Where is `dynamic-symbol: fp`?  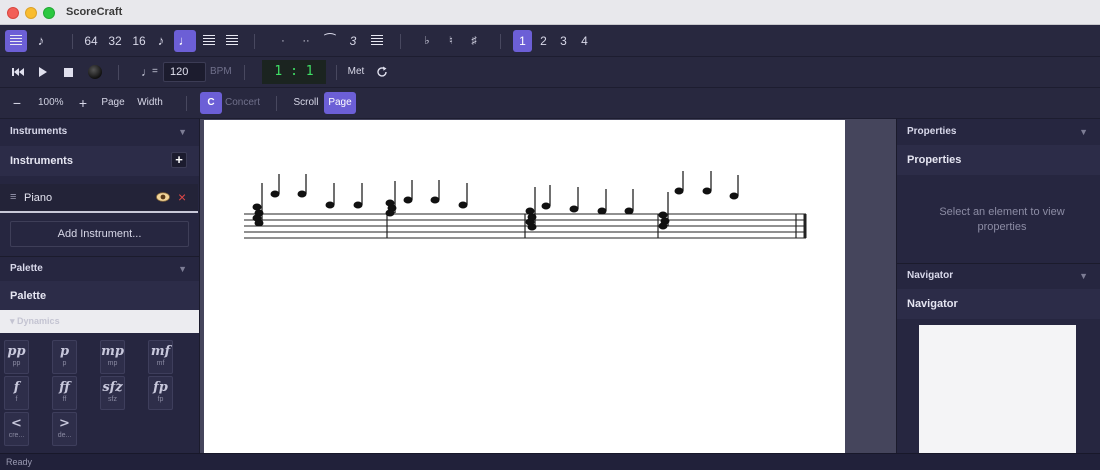 dynamic-symbol: fp is located at coordinates (160, 387).